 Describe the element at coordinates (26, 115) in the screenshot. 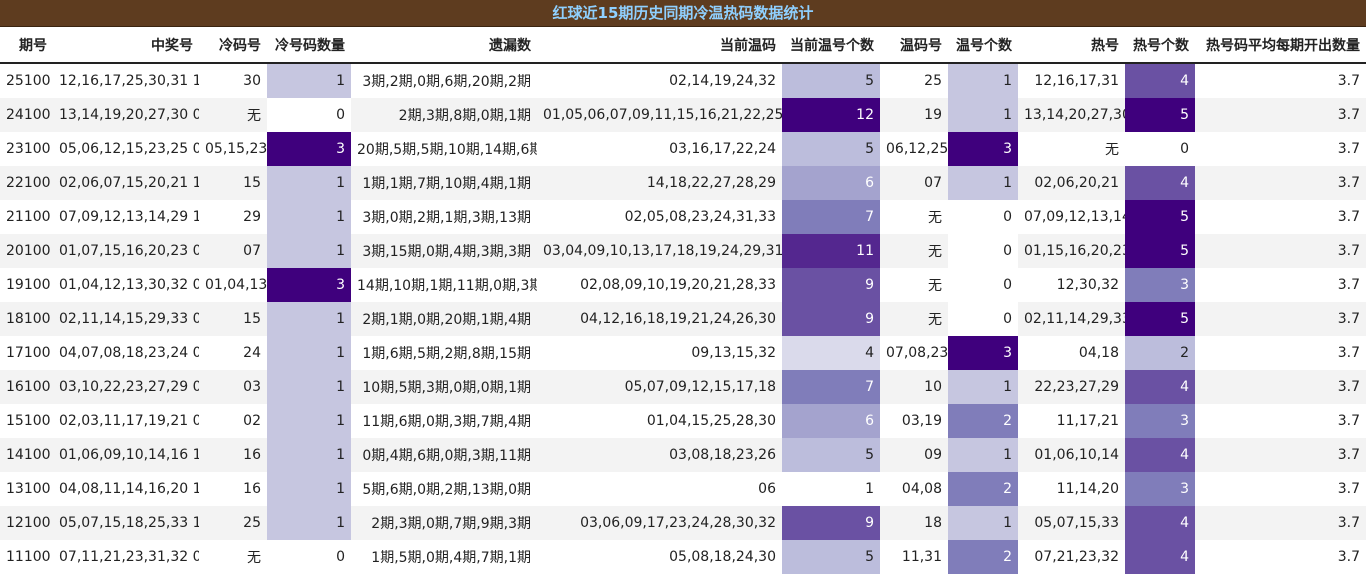

I see `cell-issue: 24100` at that location.